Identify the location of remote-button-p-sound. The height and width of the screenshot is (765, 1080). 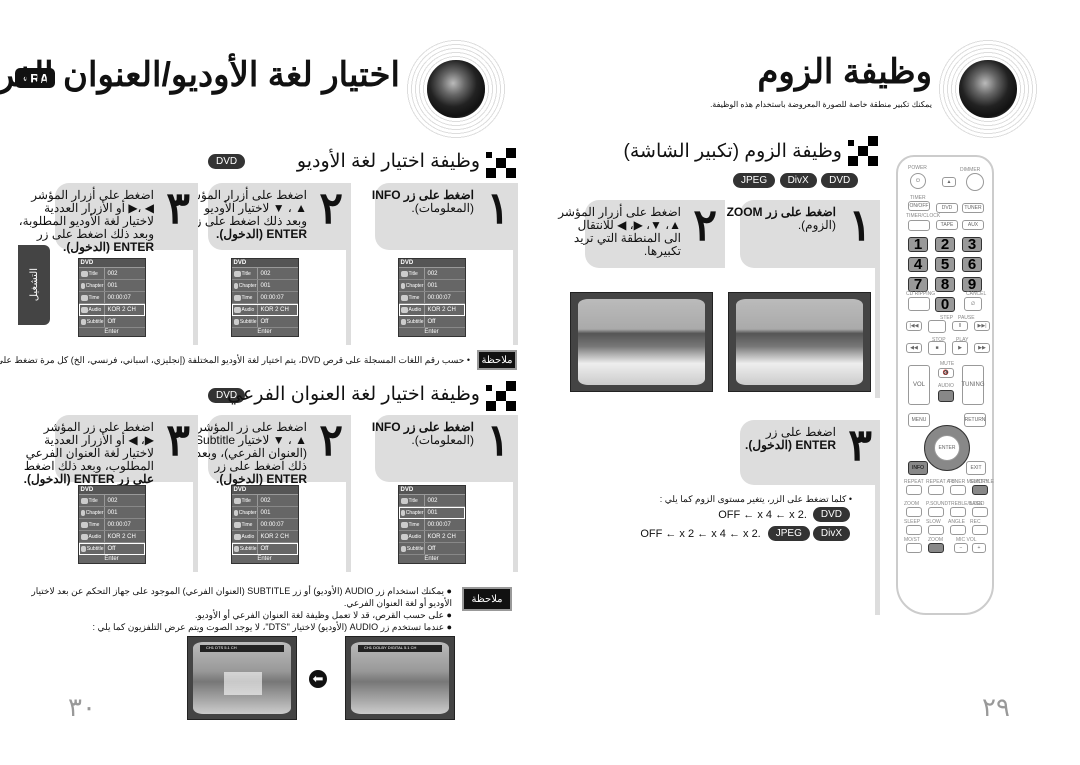
(936, 512).